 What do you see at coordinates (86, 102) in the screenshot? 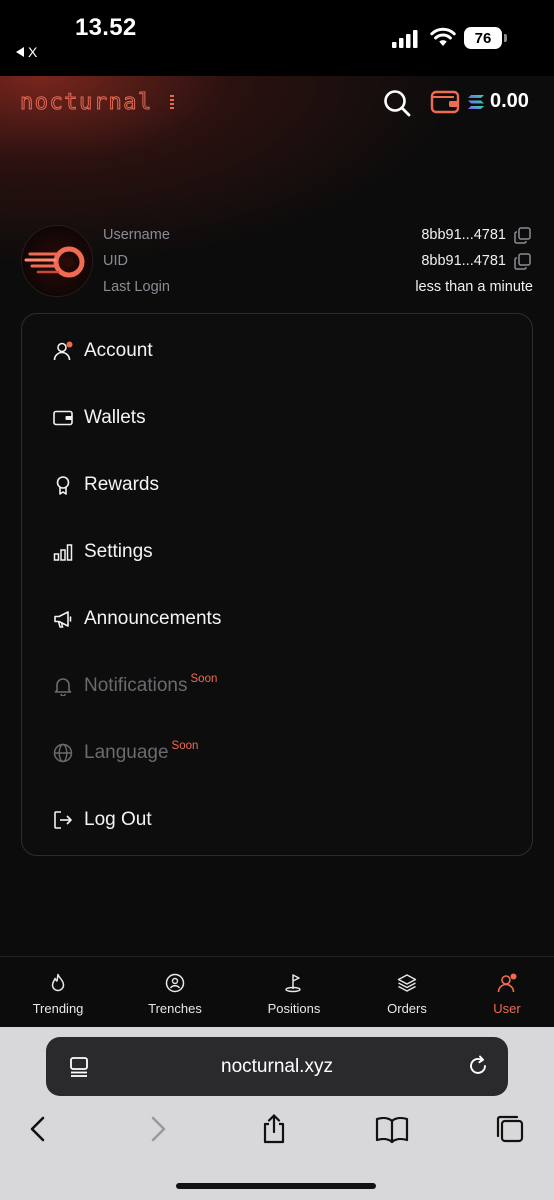
I see `logo-wordmark: nocturnal` at bounding box center [86, 102].